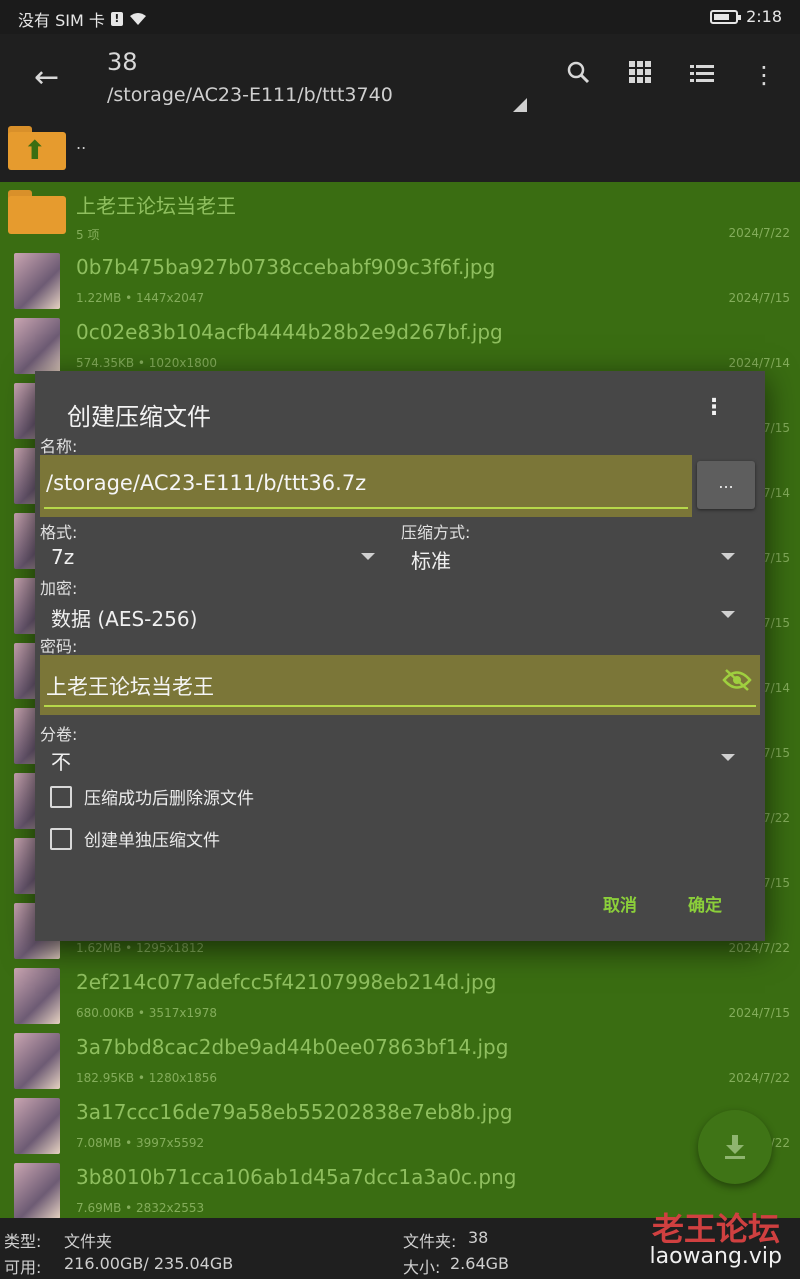 This screenshot has height=1279, width=800. I want to click on file-meta: 7.08MB • 3997x5592, so click(140, 1143).